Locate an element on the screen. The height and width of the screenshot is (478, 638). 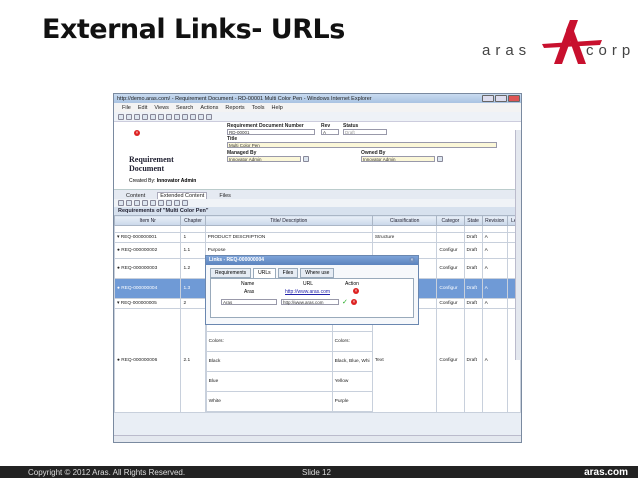
menu-help: Help is located at coordinates (277, 108).